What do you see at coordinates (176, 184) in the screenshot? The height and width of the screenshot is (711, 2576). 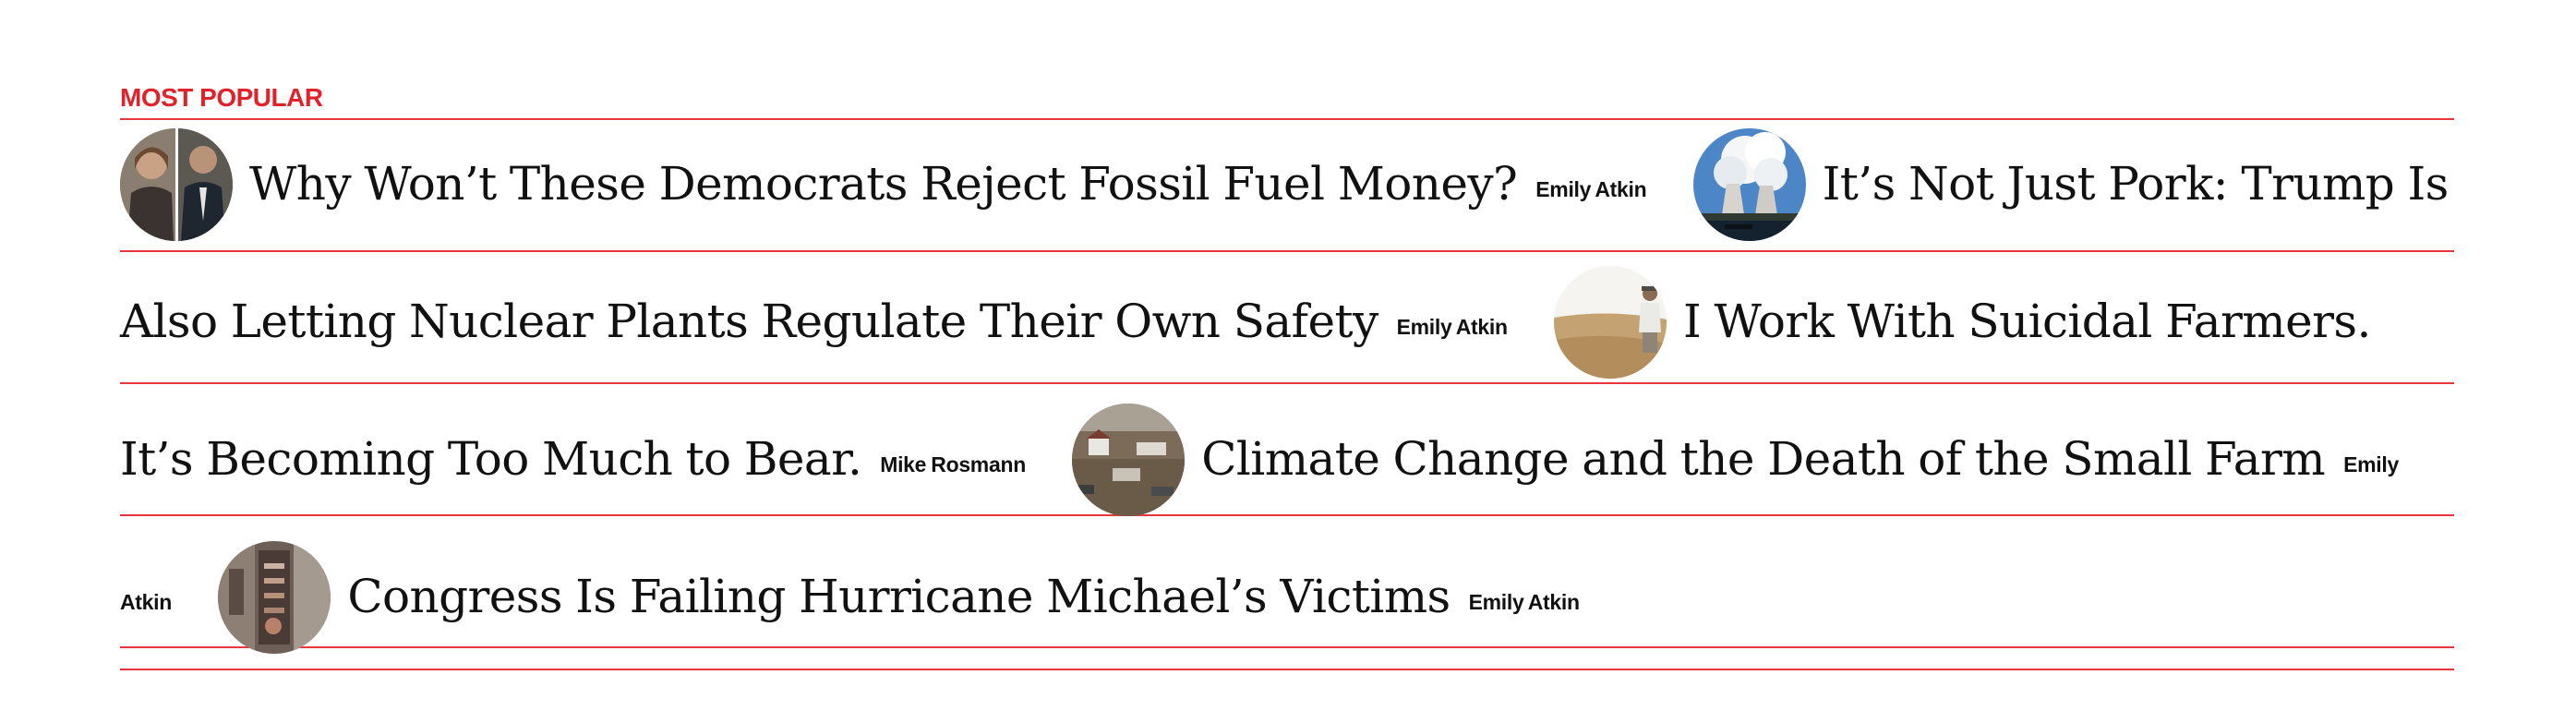 I see `senators-photo-icon` at bounding box center [176, 184].